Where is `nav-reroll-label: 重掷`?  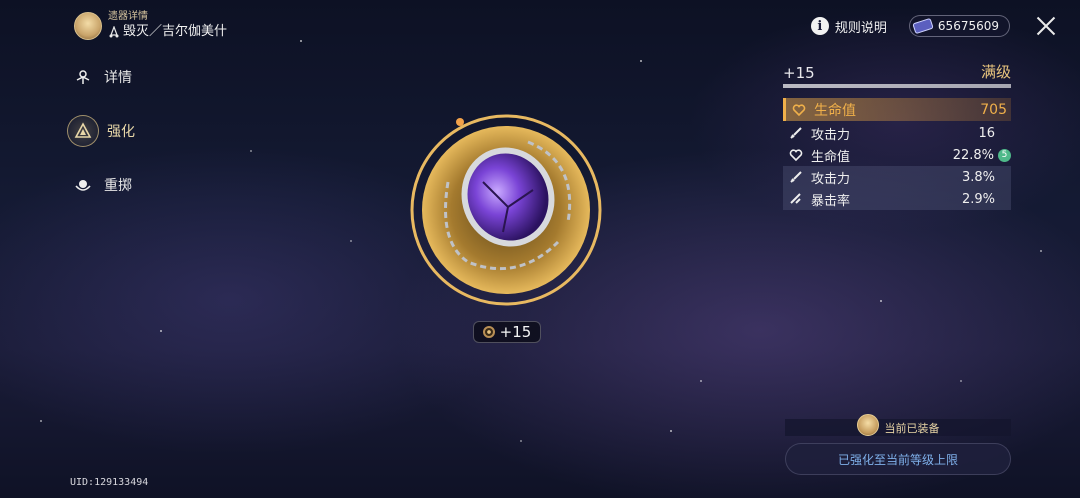 nav-reroll-label: 重掷 is located at coordinates (118, 186).